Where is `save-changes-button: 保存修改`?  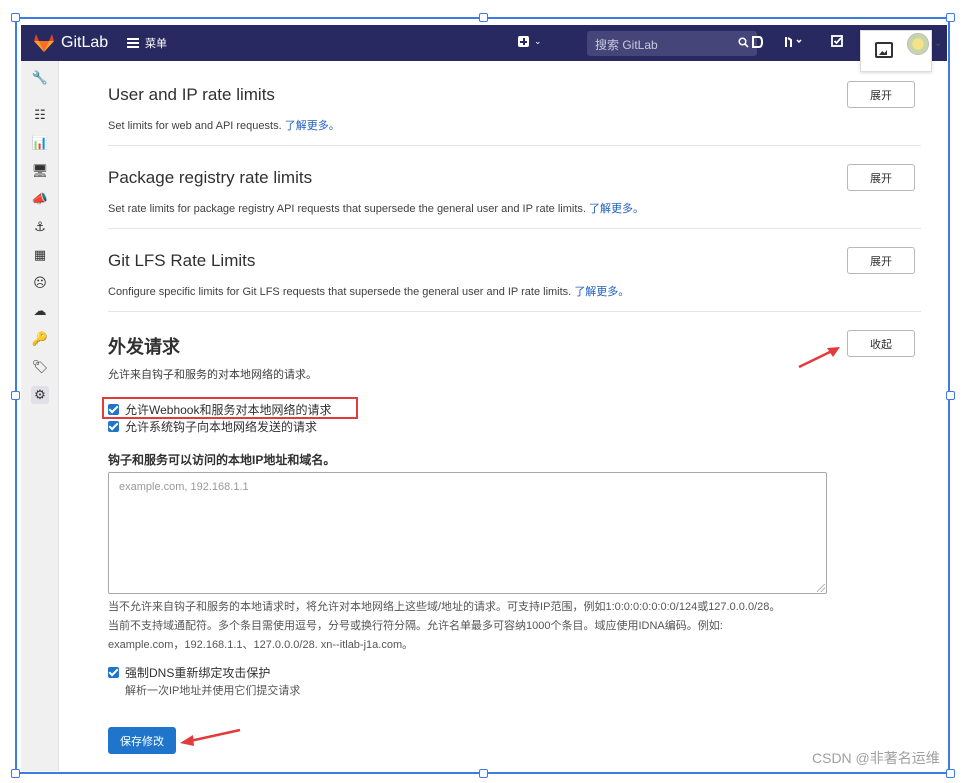 save-changes-button: 保存修改 is located at coordinates (142, 740).